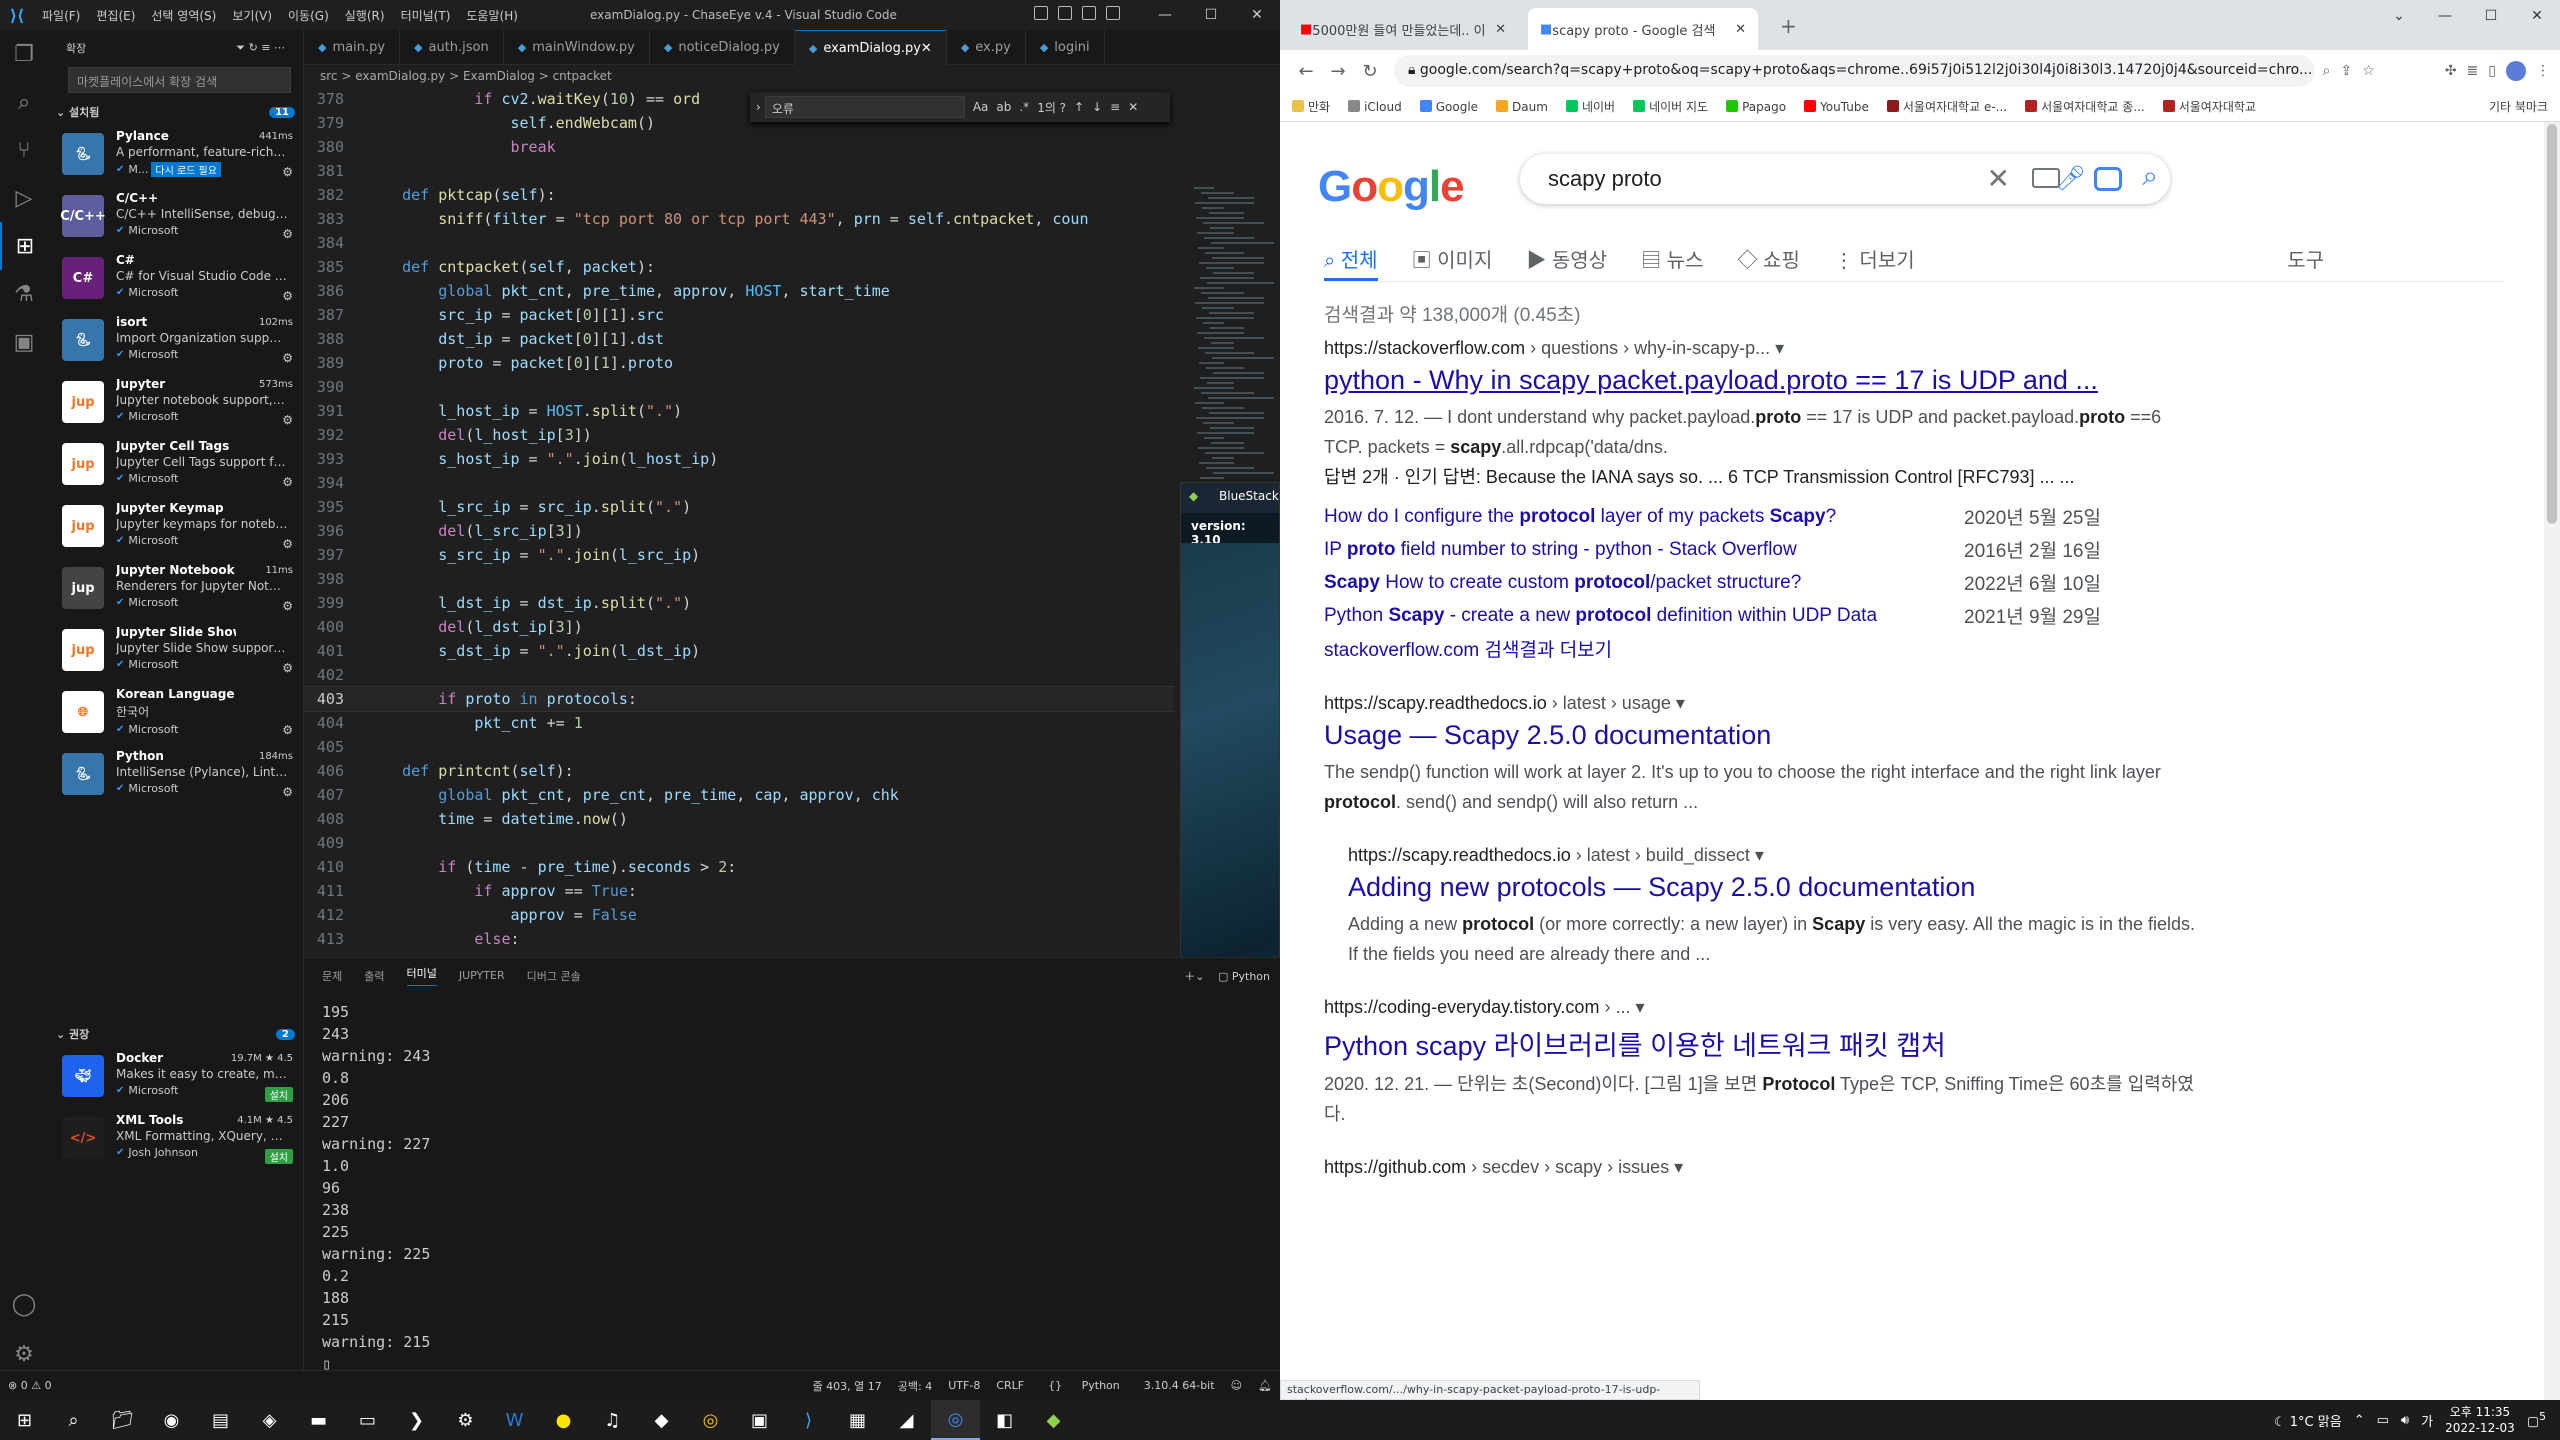  What do you see at coordinates (2492, 71) in the screenshot?
I see `side-panel-icon: ▯` at bounding box center [2492, 71].